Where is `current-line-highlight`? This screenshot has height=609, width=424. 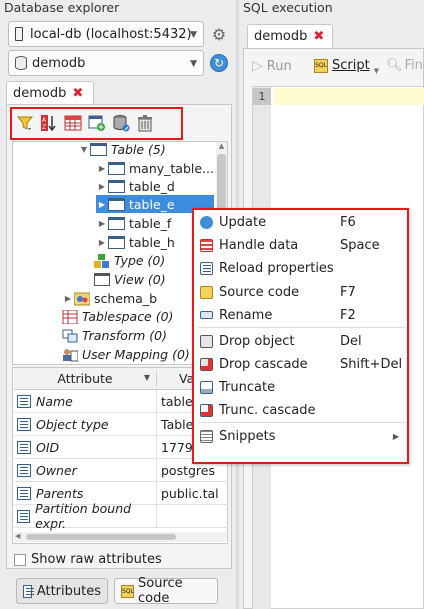 current-line-highlight is located at coordinates (349, 96).